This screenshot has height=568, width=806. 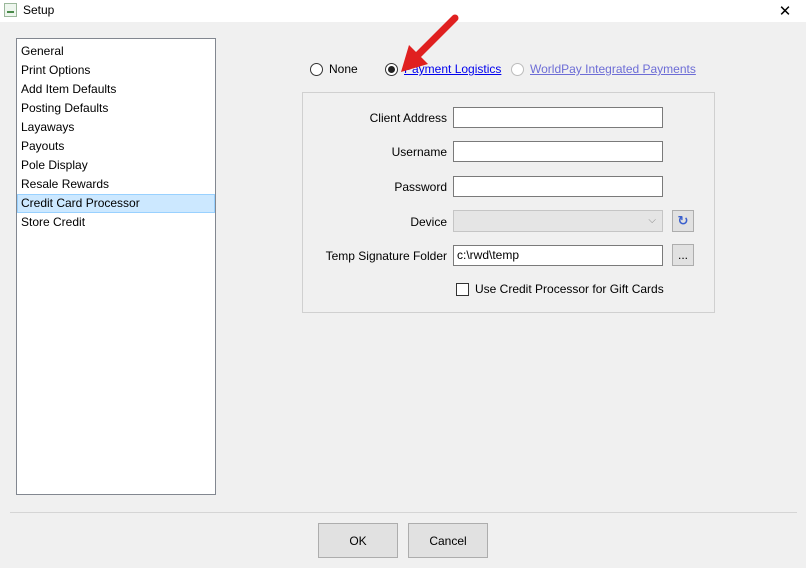 I want to click on radio-option-none: None, so click(x=334, y=69).